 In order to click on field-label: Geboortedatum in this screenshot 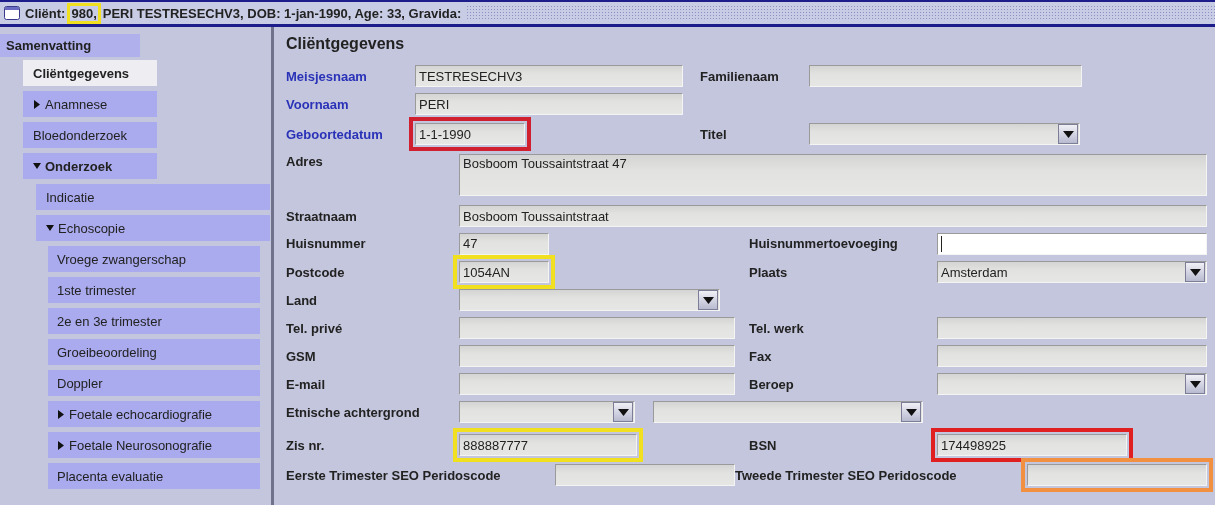, I will do `click(335, 134)`.